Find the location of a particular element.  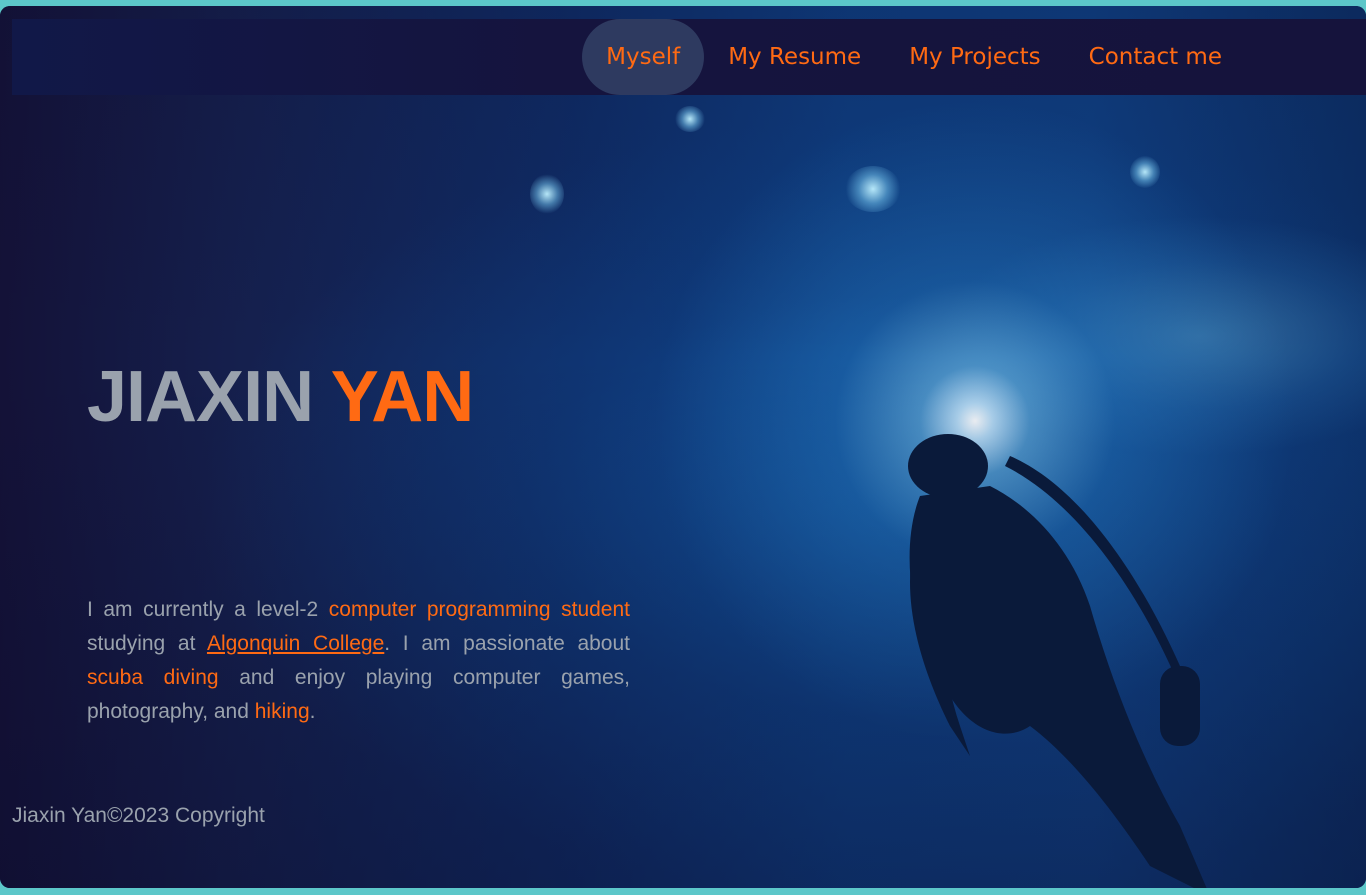

nav-item-contact-me: Contact me is located at coordinates (1155, 57).